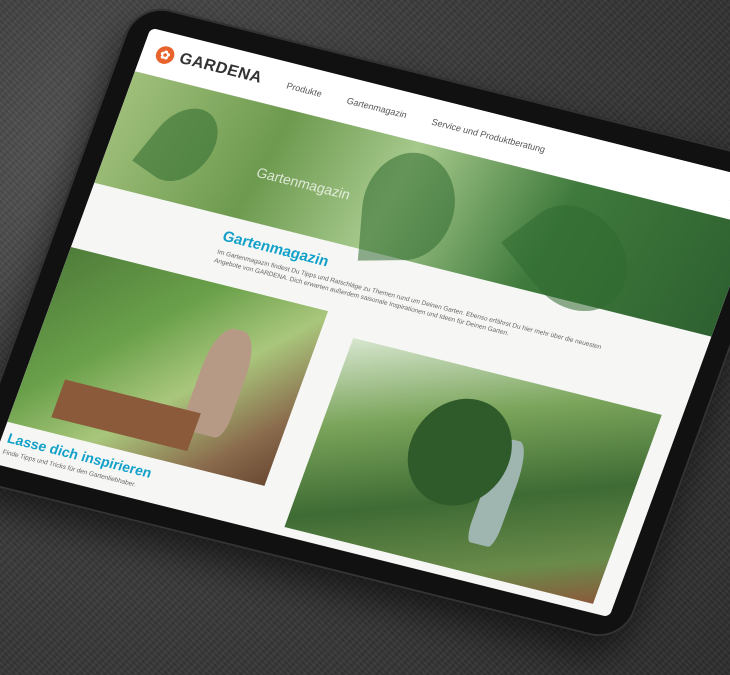 This screenshot has height=675, width=730. Describe the element at coordinates (220, 68) in the screenshot. I see `logo-text: GARDENA` at that location.